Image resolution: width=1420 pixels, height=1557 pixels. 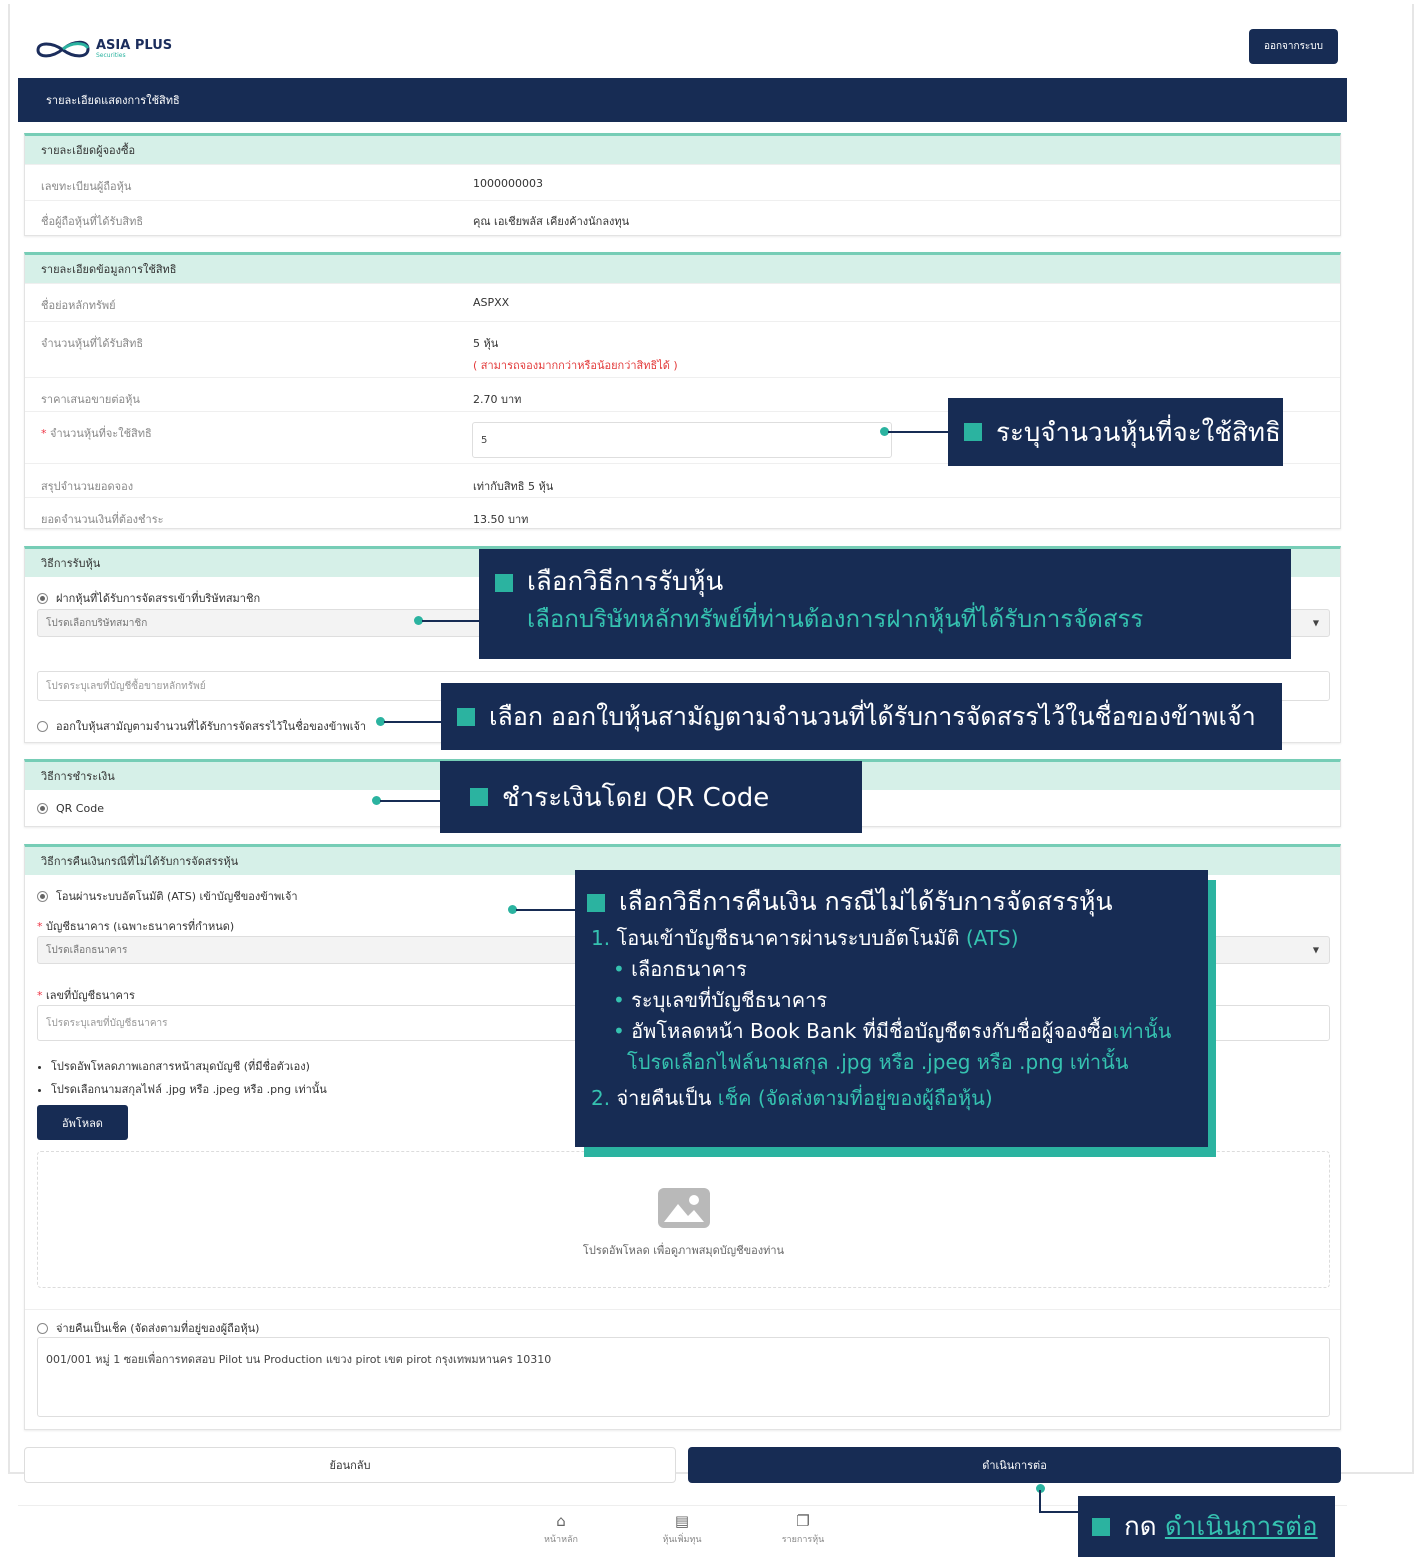 I want to click on radio-ats, so click(x=42, y=896).